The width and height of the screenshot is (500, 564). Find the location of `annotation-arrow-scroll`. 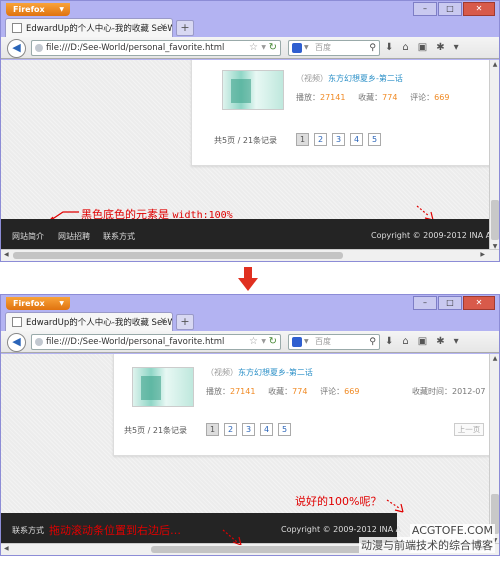

annotation-arrow-scroll is located at coordinates (230, 536).